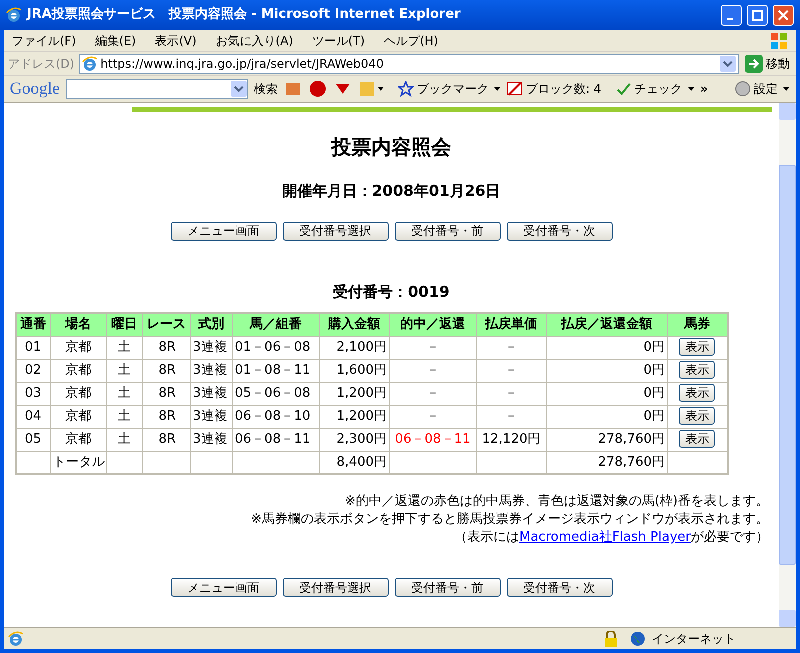  Describe the element at coordinates (638, 638) in the screenshot. I see `globe-icon` at that location.